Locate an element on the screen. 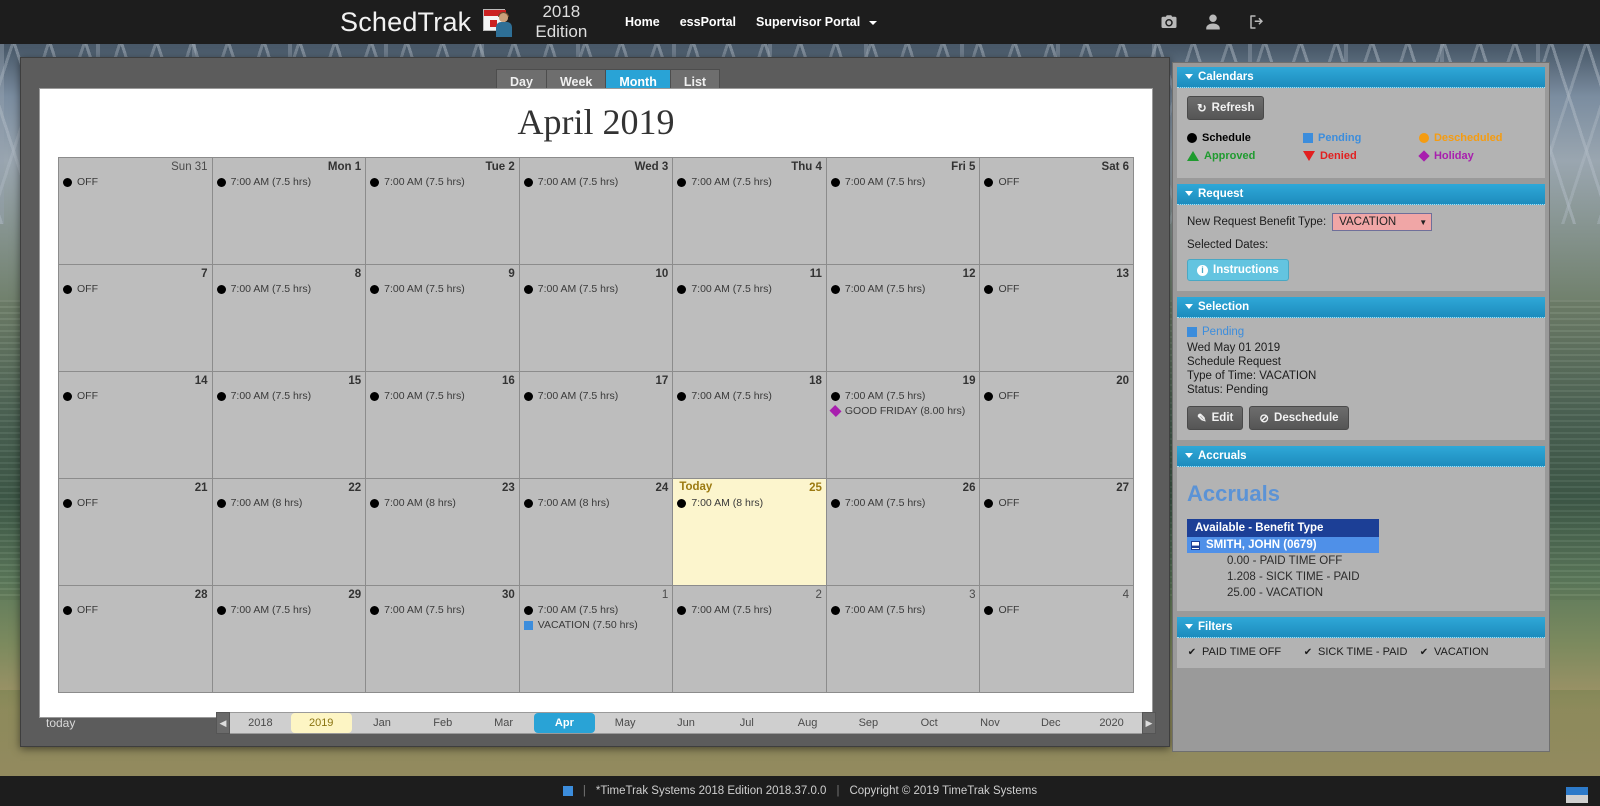 This screenshot has height=806, width=1600. instructions-button: i Instructions is located at coordinates (1238, 270).